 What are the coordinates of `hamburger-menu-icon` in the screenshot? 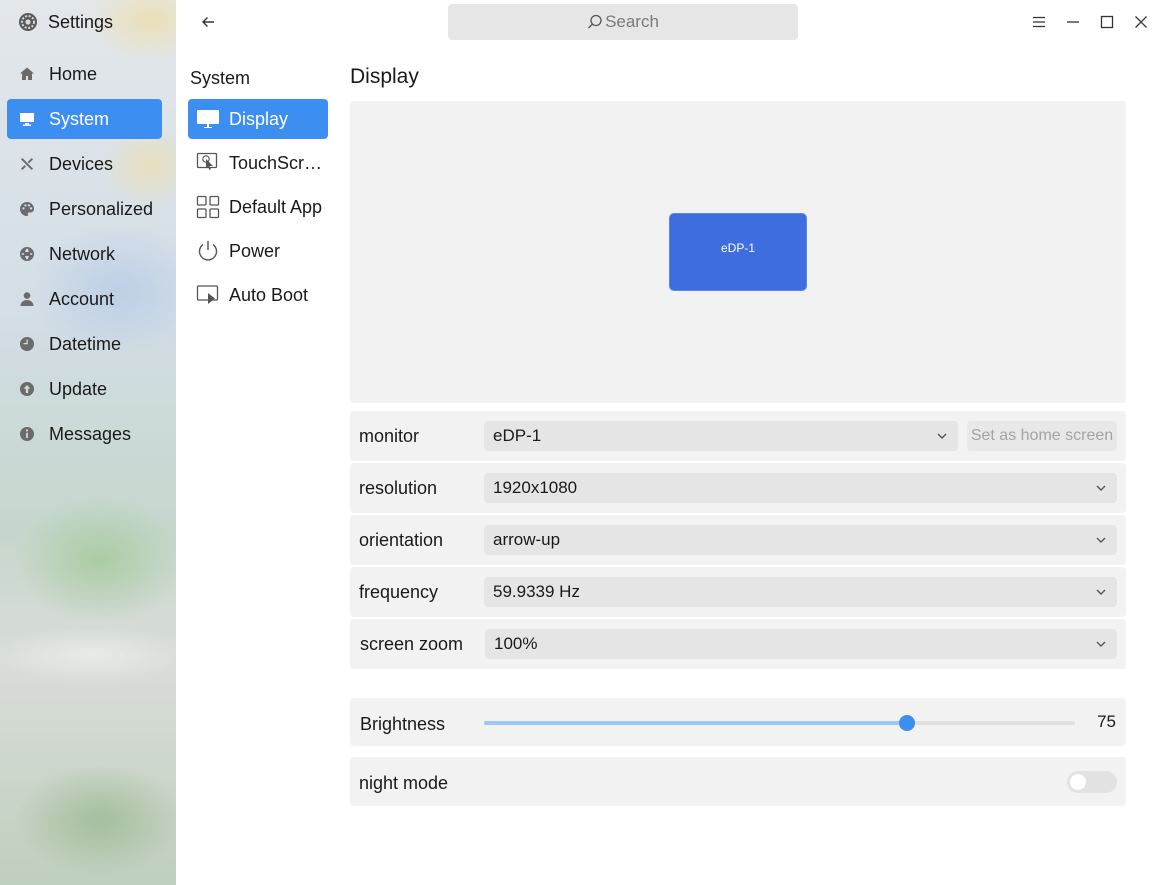 It's located at (1039, 22).